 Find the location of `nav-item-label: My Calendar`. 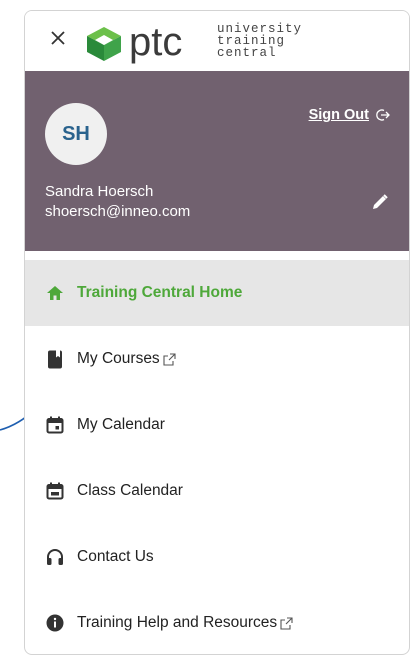

nav-item-label: My Calendar is located at coordinates (121, 424).